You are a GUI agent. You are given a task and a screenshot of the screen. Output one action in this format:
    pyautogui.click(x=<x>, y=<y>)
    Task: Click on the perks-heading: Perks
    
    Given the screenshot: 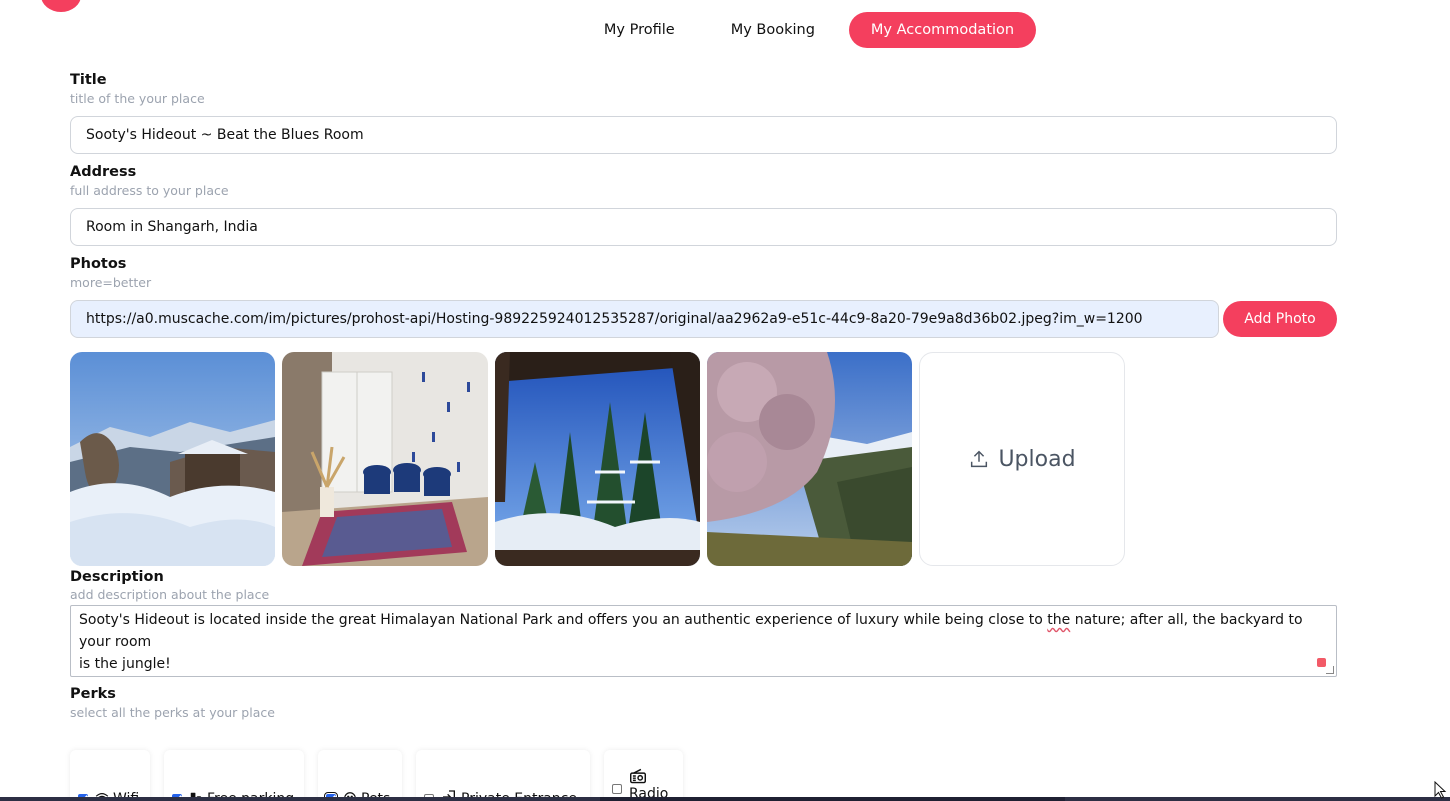 What is the action you would take?
    pyautogui.click(x=93, y=694)
    